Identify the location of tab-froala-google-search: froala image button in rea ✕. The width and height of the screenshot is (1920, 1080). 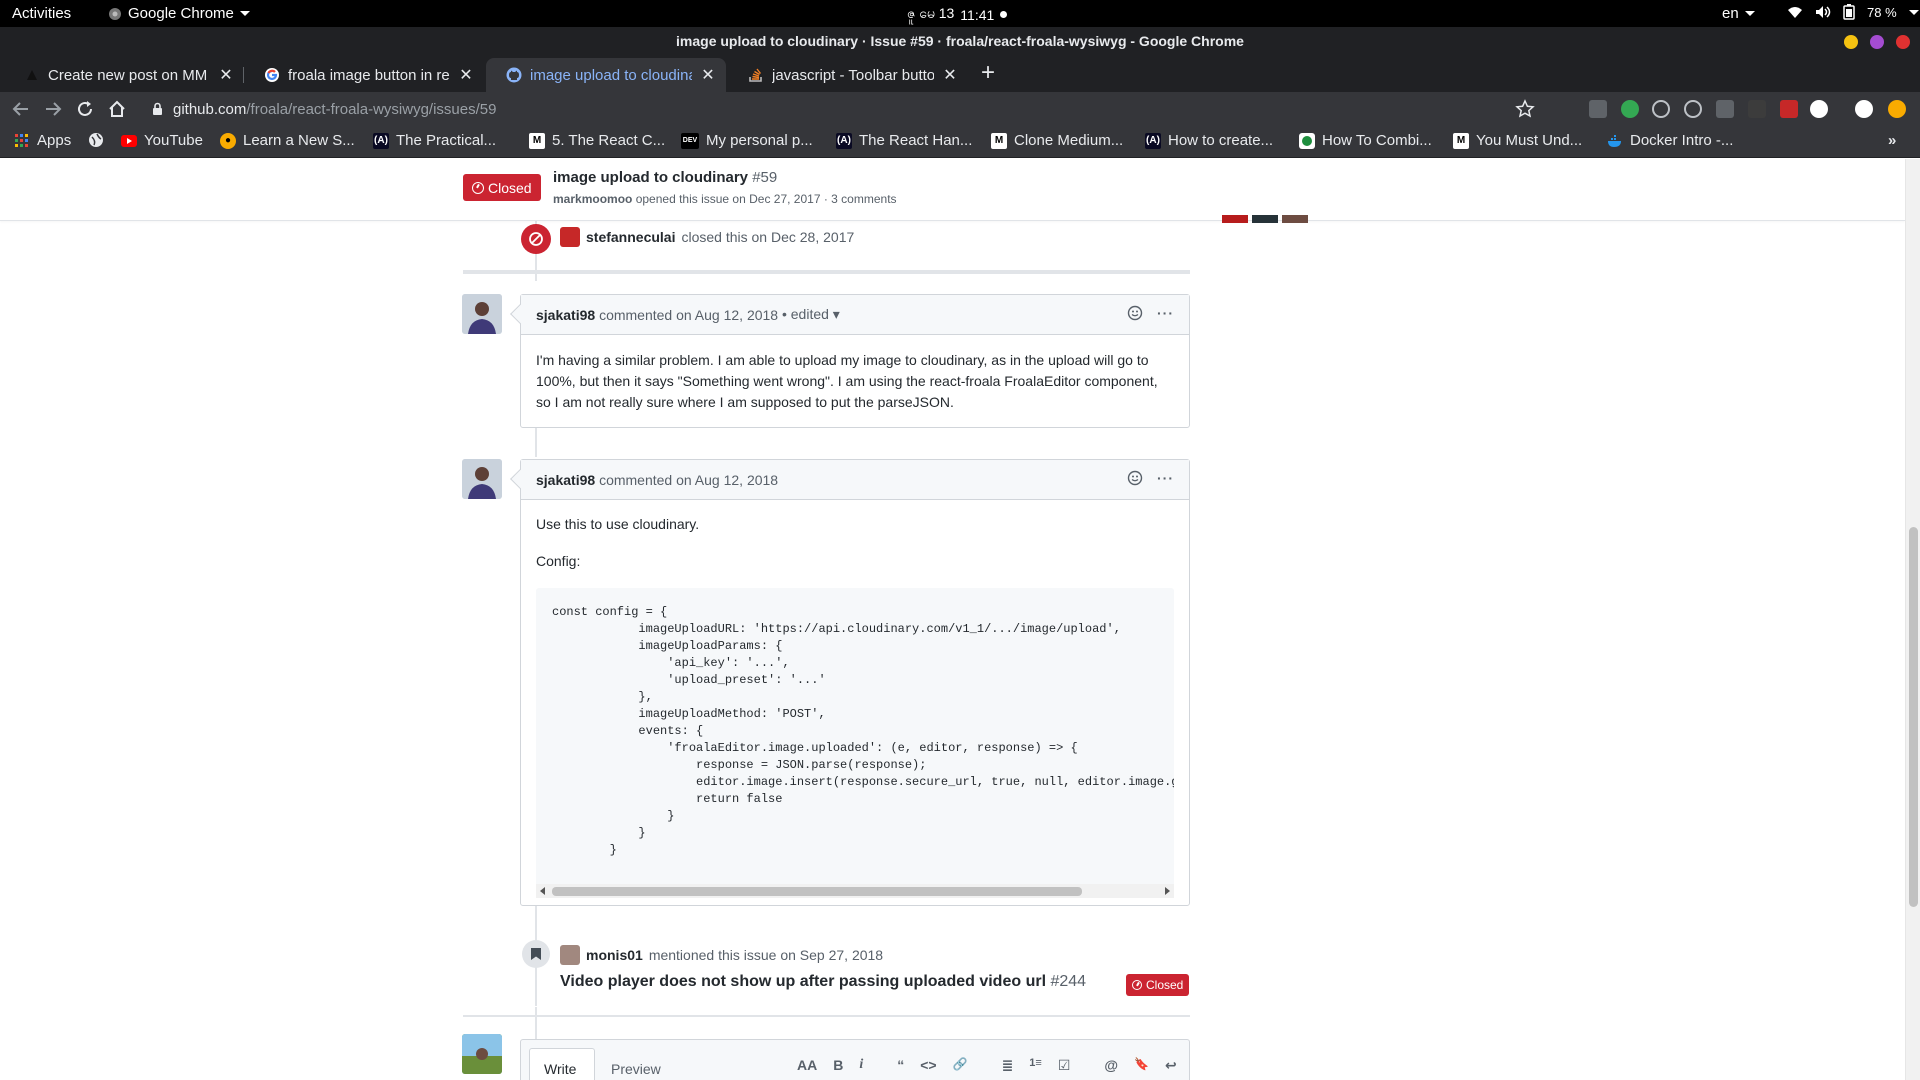
(364, 75).